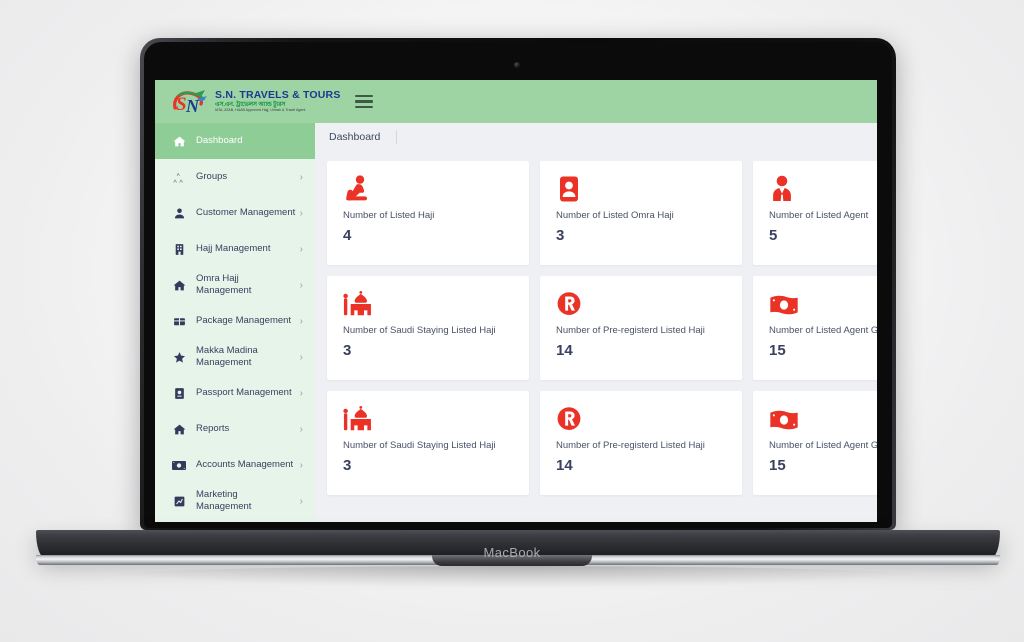  I want to click on praying-person-icon, so click(429, 189).